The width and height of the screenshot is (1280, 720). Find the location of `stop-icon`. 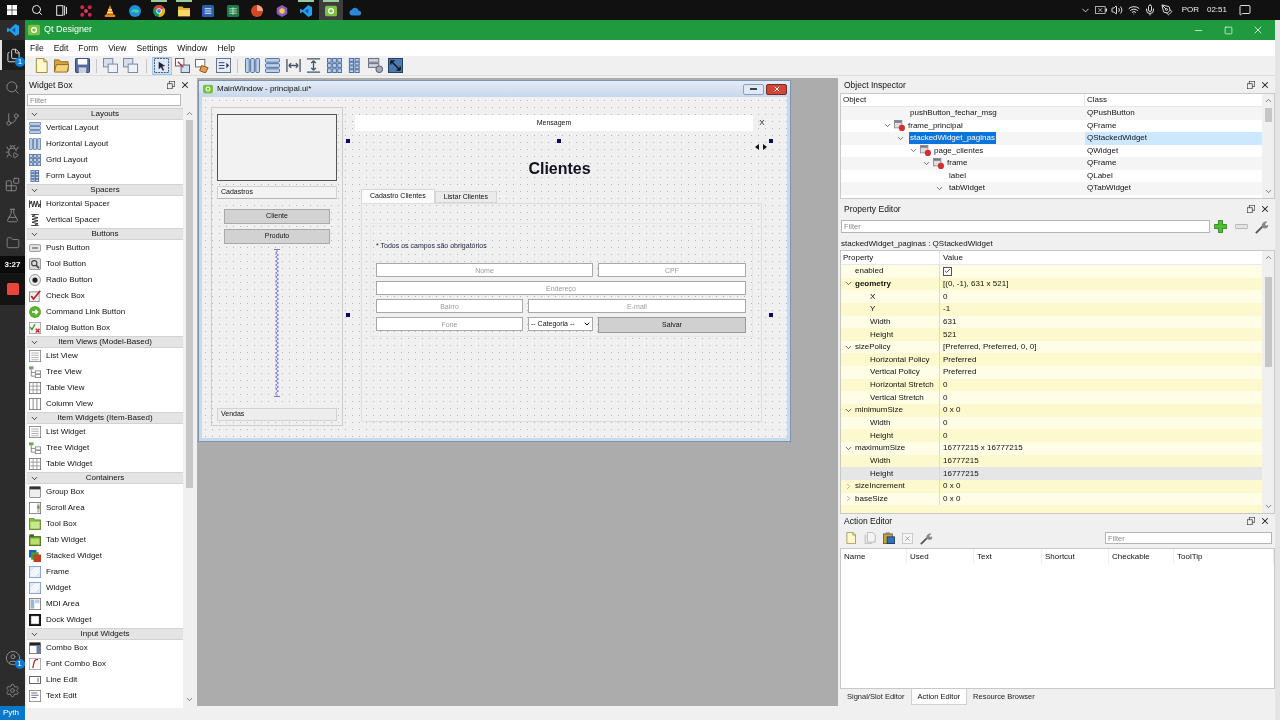

stop-icon is located at coordinates (12, 289).